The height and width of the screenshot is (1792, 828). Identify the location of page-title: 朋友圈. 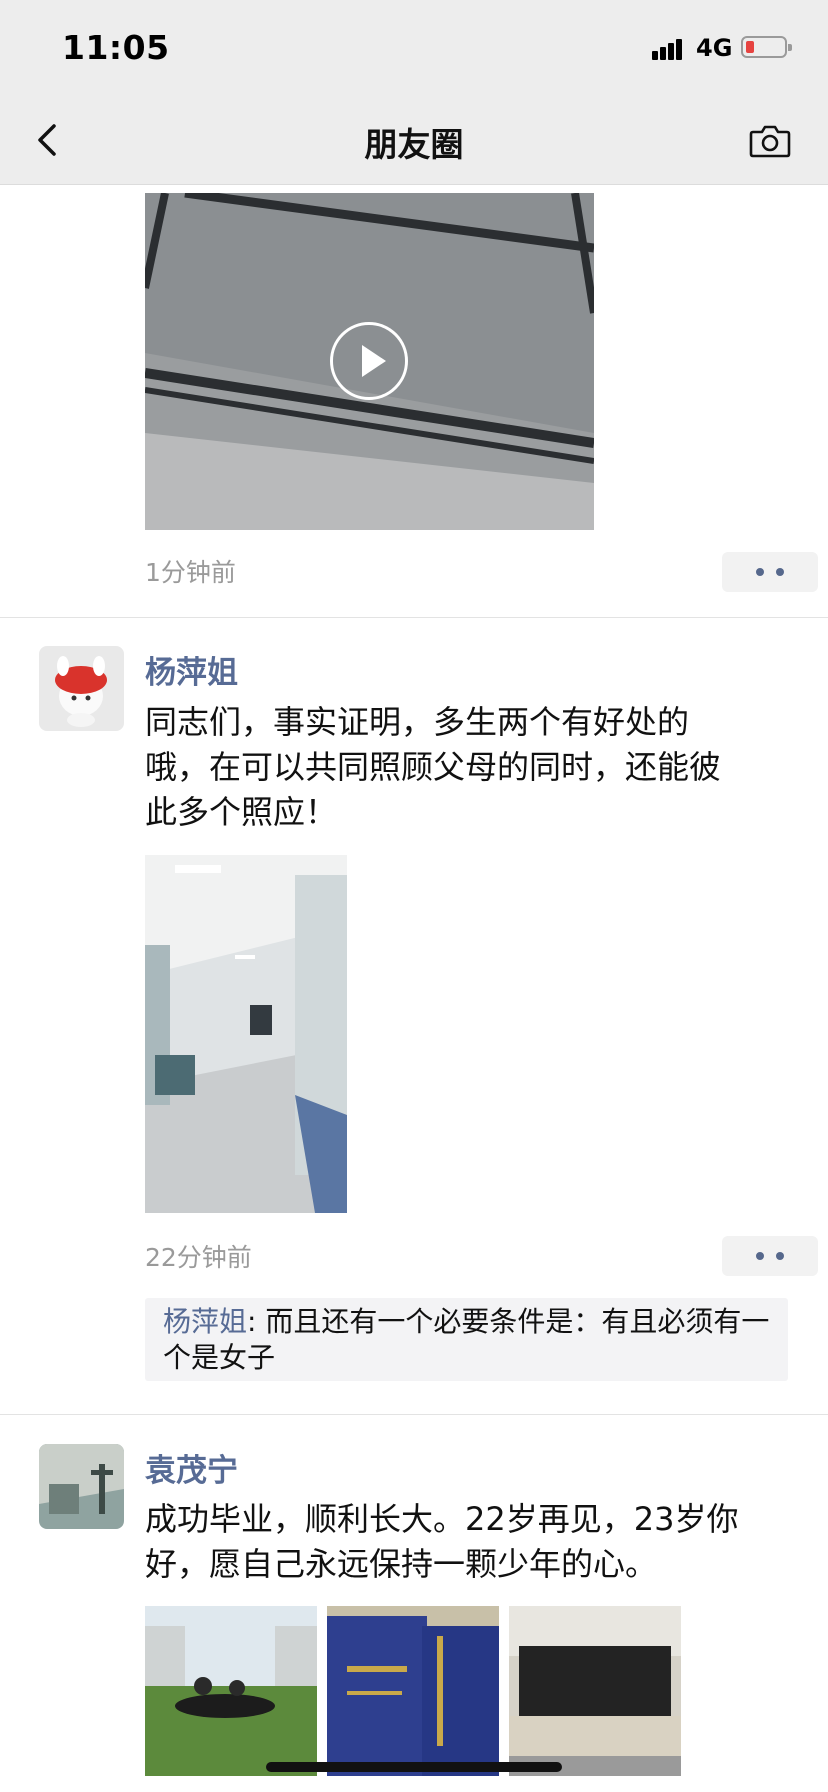
(414, 144).